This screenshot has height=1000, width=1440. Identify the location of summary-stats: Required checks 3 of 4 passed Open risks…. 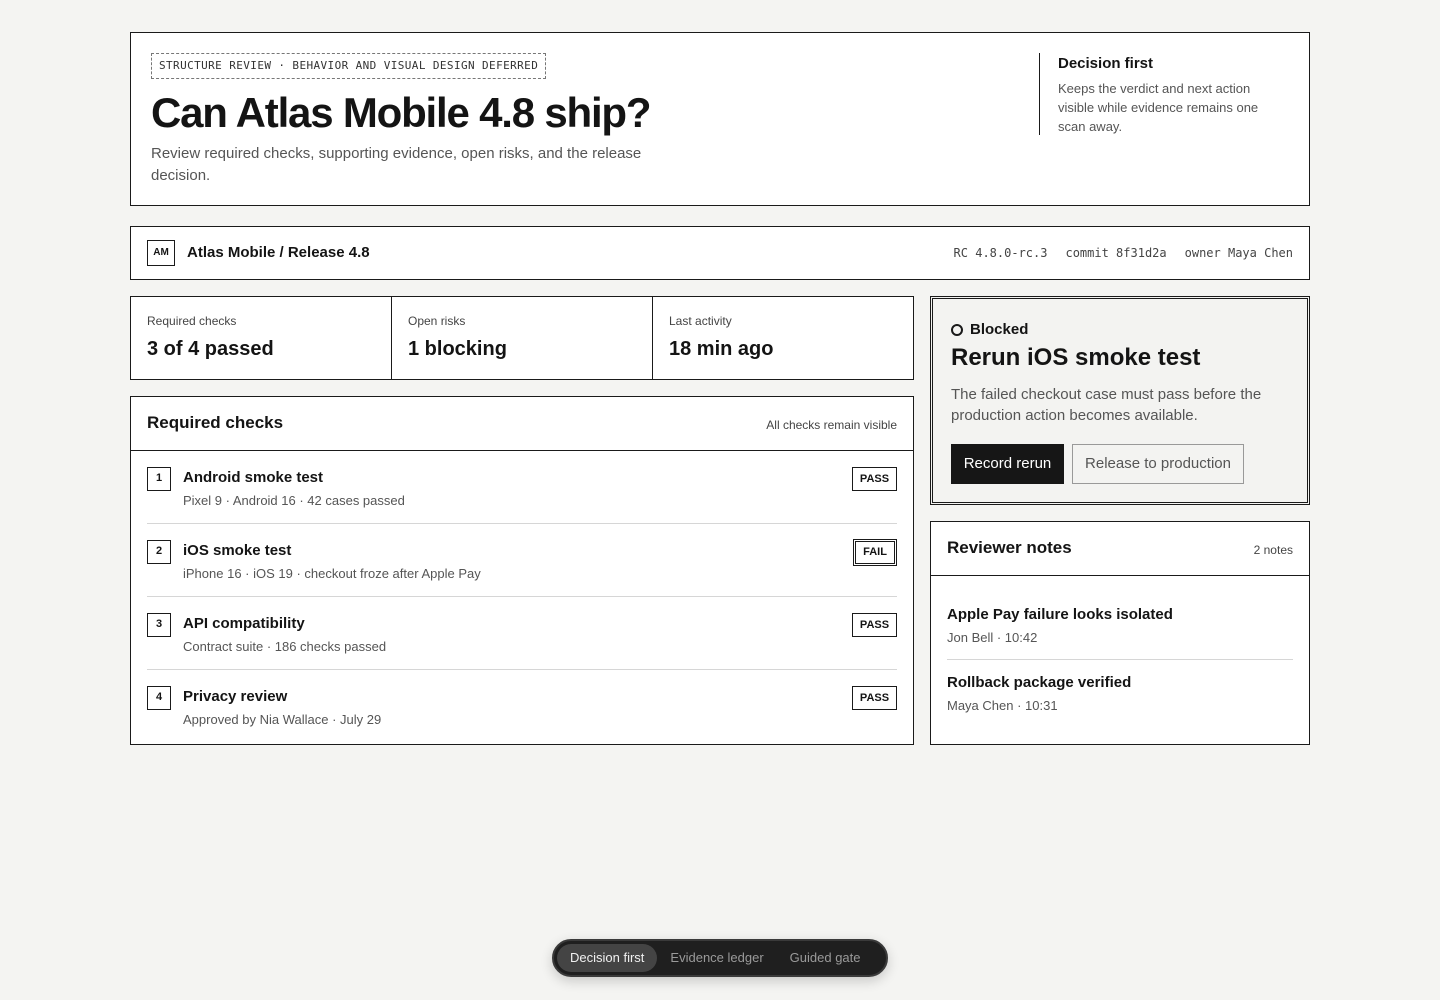
(522, 338).